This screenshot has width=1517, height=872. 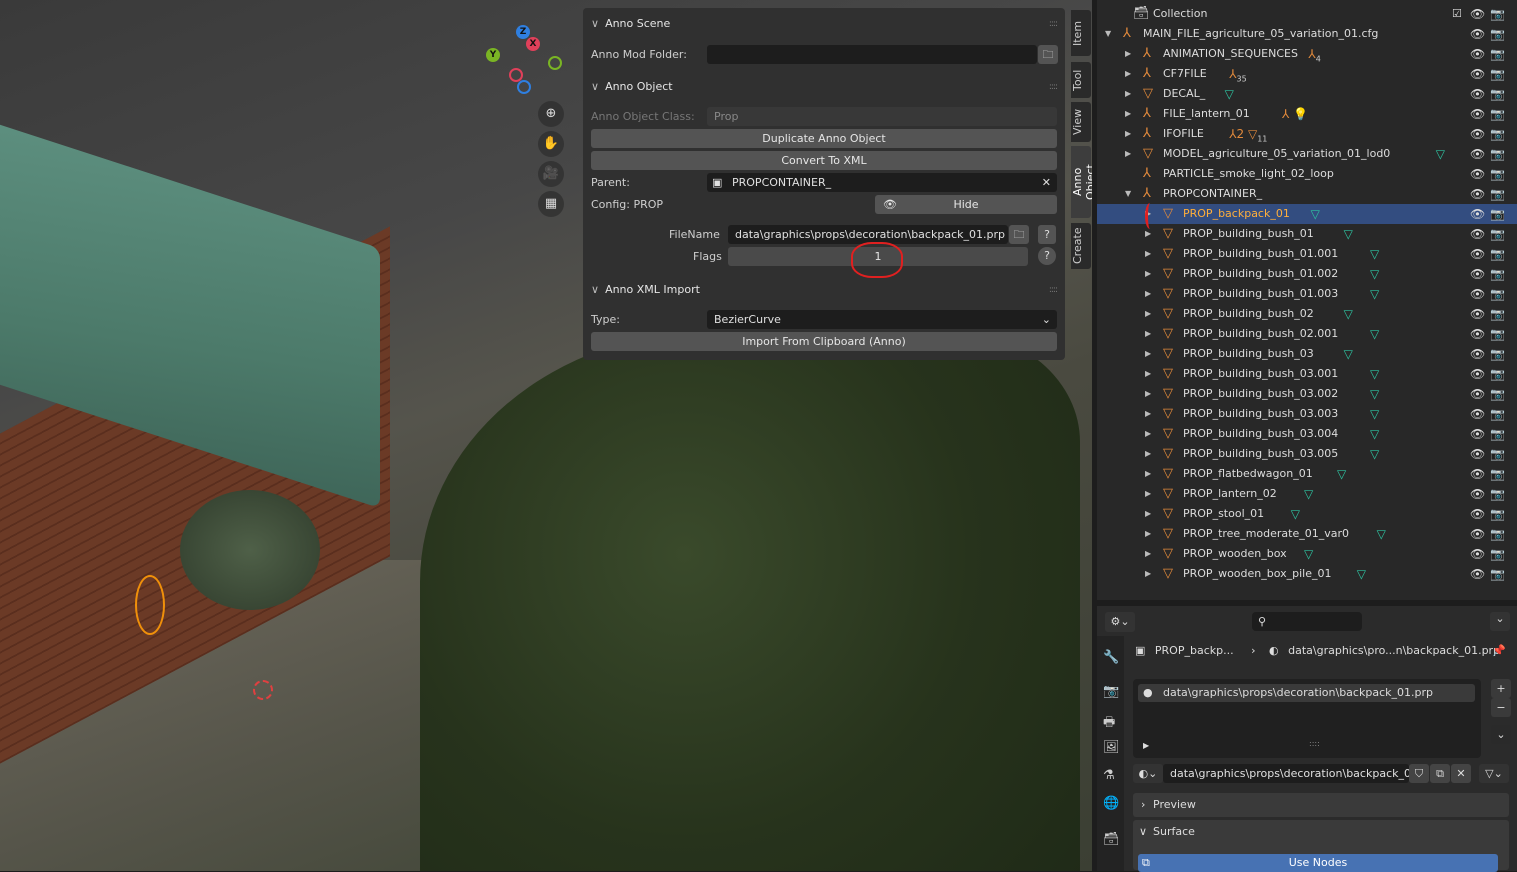 I want to click on gizmo-z-axis: Z, so click(x=523, y=32).